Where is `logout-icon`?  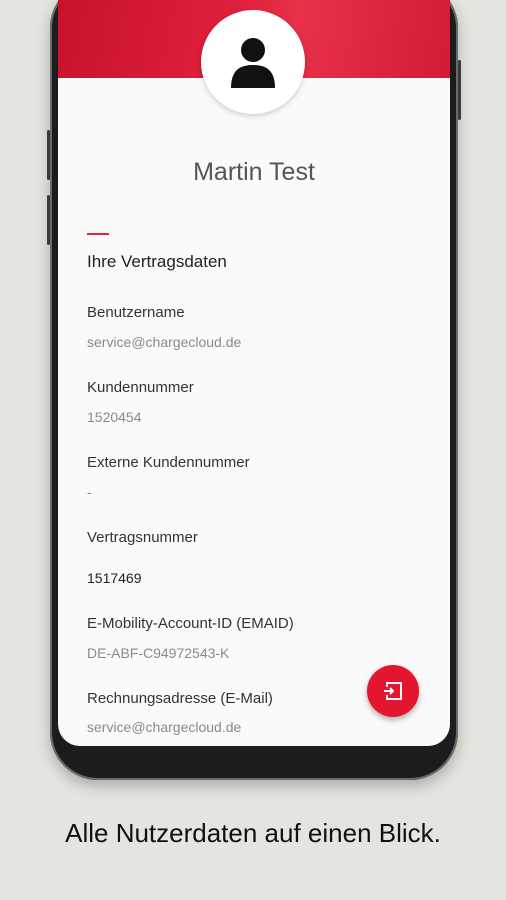
logout-icon is located at coordinates (393, 691).